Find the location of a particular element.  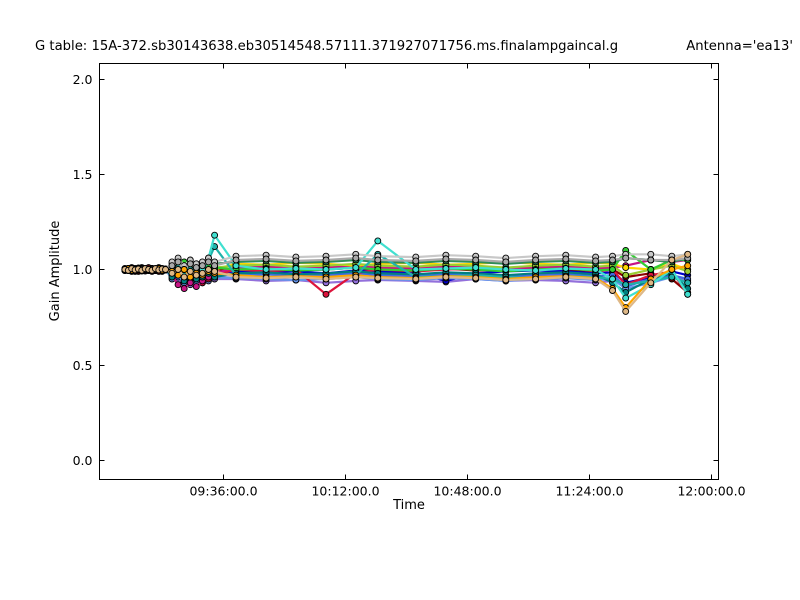

x-tick-label: 11:24:00.0 is located at coordinates (589, 491).